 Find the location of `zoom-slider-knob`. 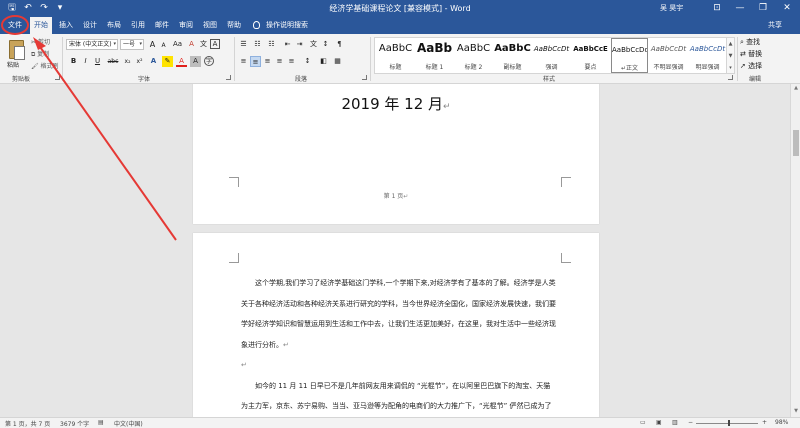

zoom-slider-knob is located at coordinates (729, 423).